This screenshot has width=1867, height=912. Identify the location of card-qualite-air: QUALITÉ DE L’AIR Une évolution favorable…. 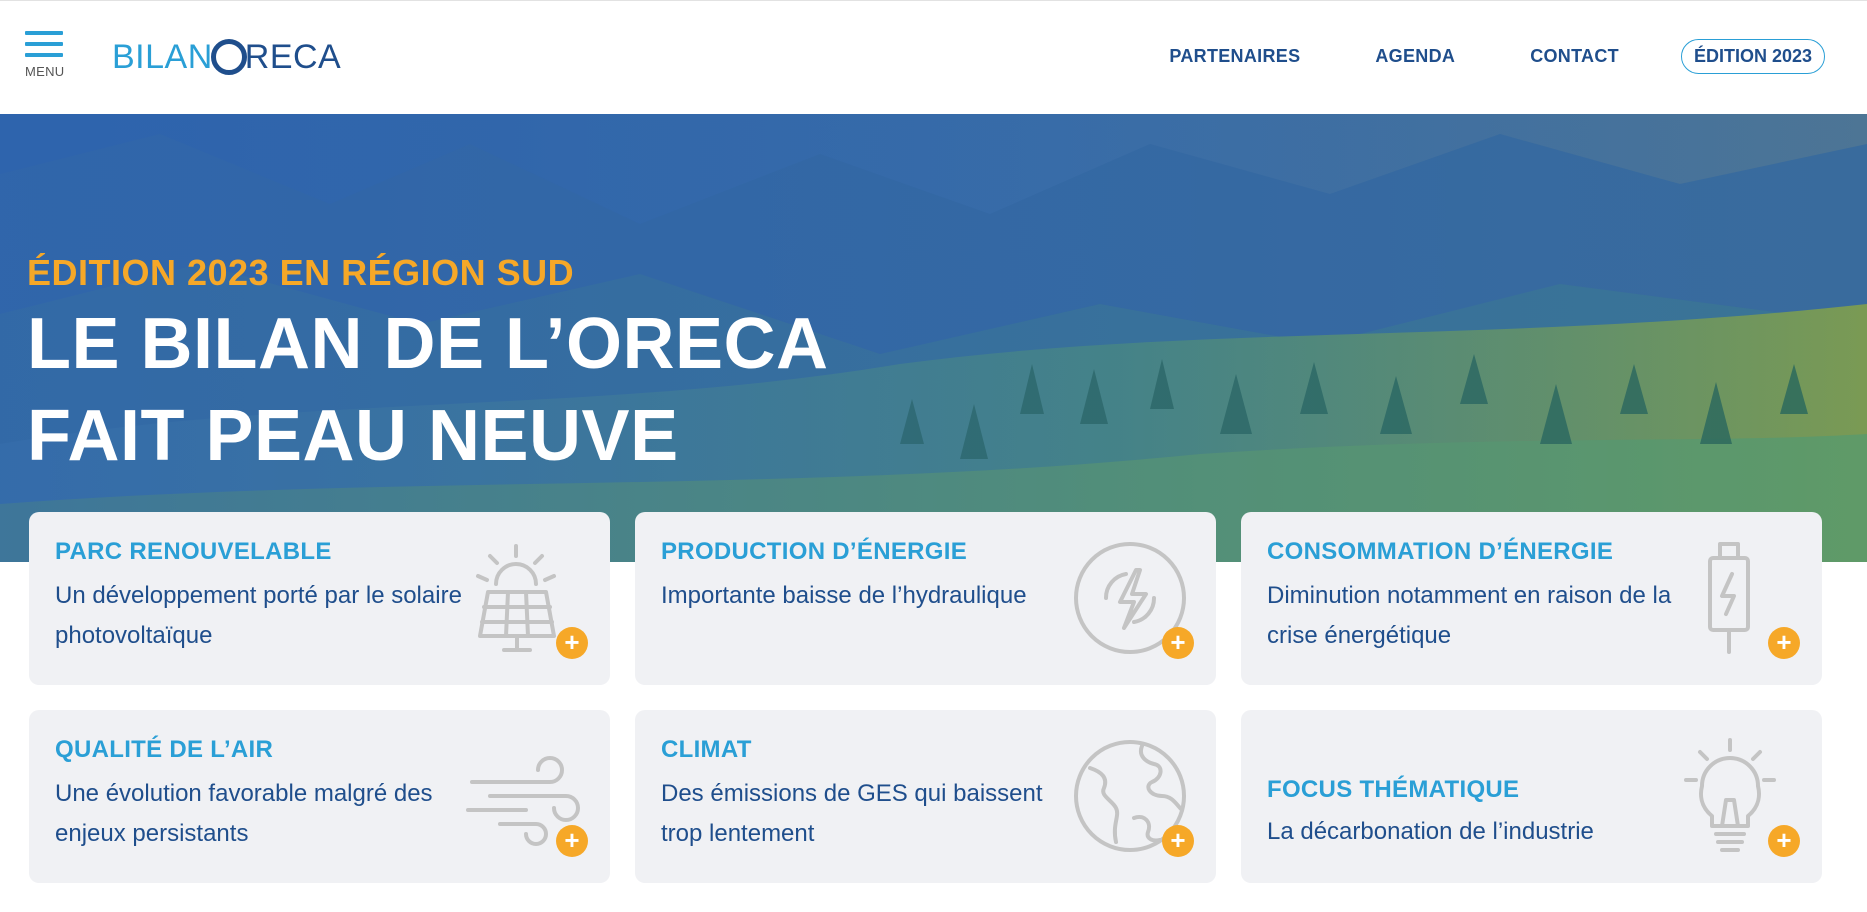
(319, 796).